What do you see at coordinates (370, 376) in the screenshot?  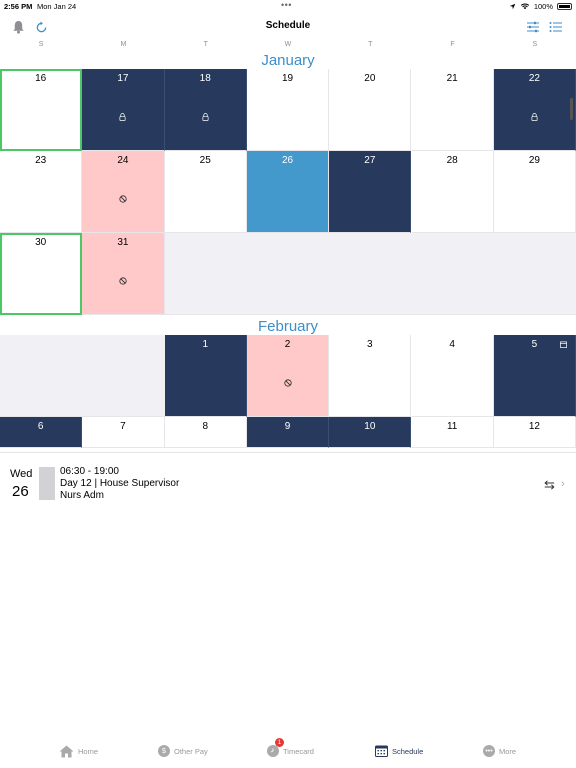 I see `calendar-day: 3` at bounding box center [370, 376].